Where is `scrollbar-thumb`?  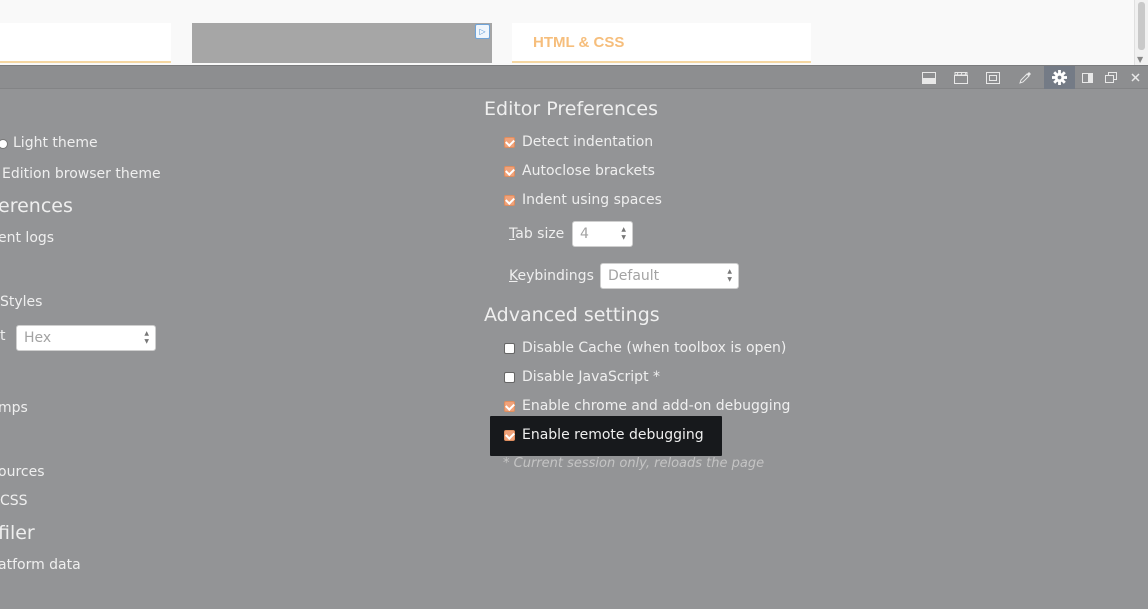
scrollbar-thumb is located at coordinates (1141, 26).